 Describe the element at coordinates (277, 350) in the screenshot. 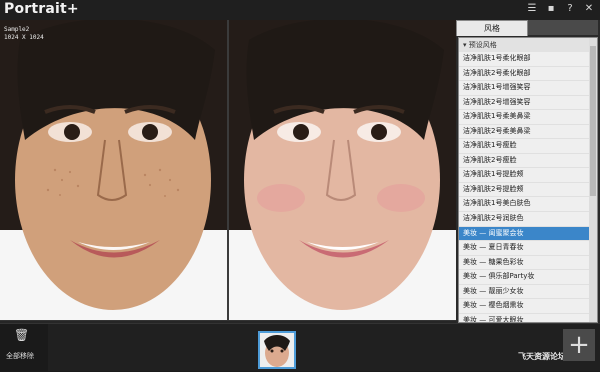

I see `photo-thumbnail` at that location.